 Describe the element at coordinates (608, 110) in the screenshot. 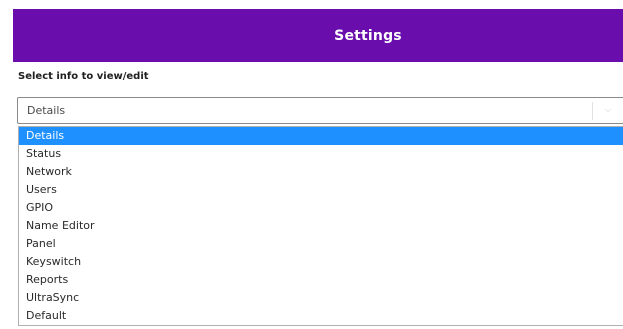

I see `chevron-down-icon: ⌵` at that location.